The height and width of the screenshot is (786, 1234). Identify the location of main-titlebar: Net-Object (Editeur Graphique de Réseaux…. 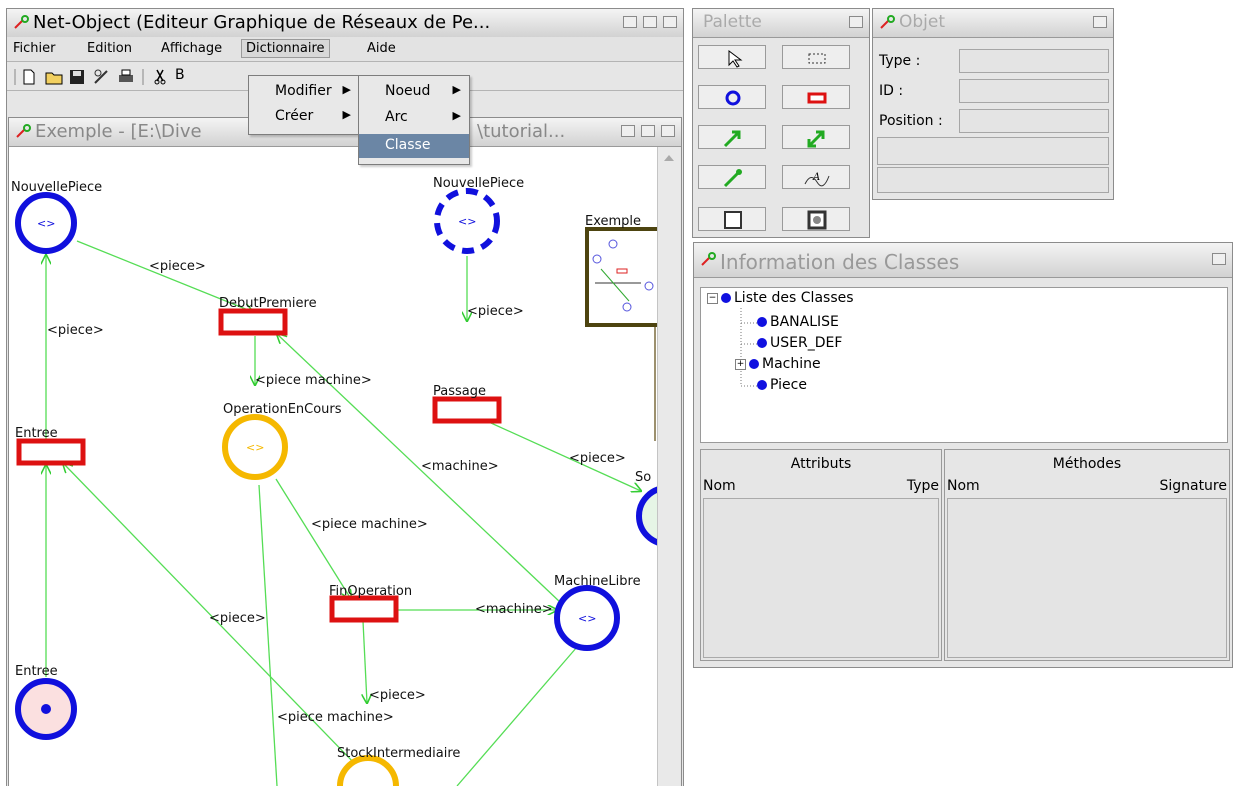
(345, 23).